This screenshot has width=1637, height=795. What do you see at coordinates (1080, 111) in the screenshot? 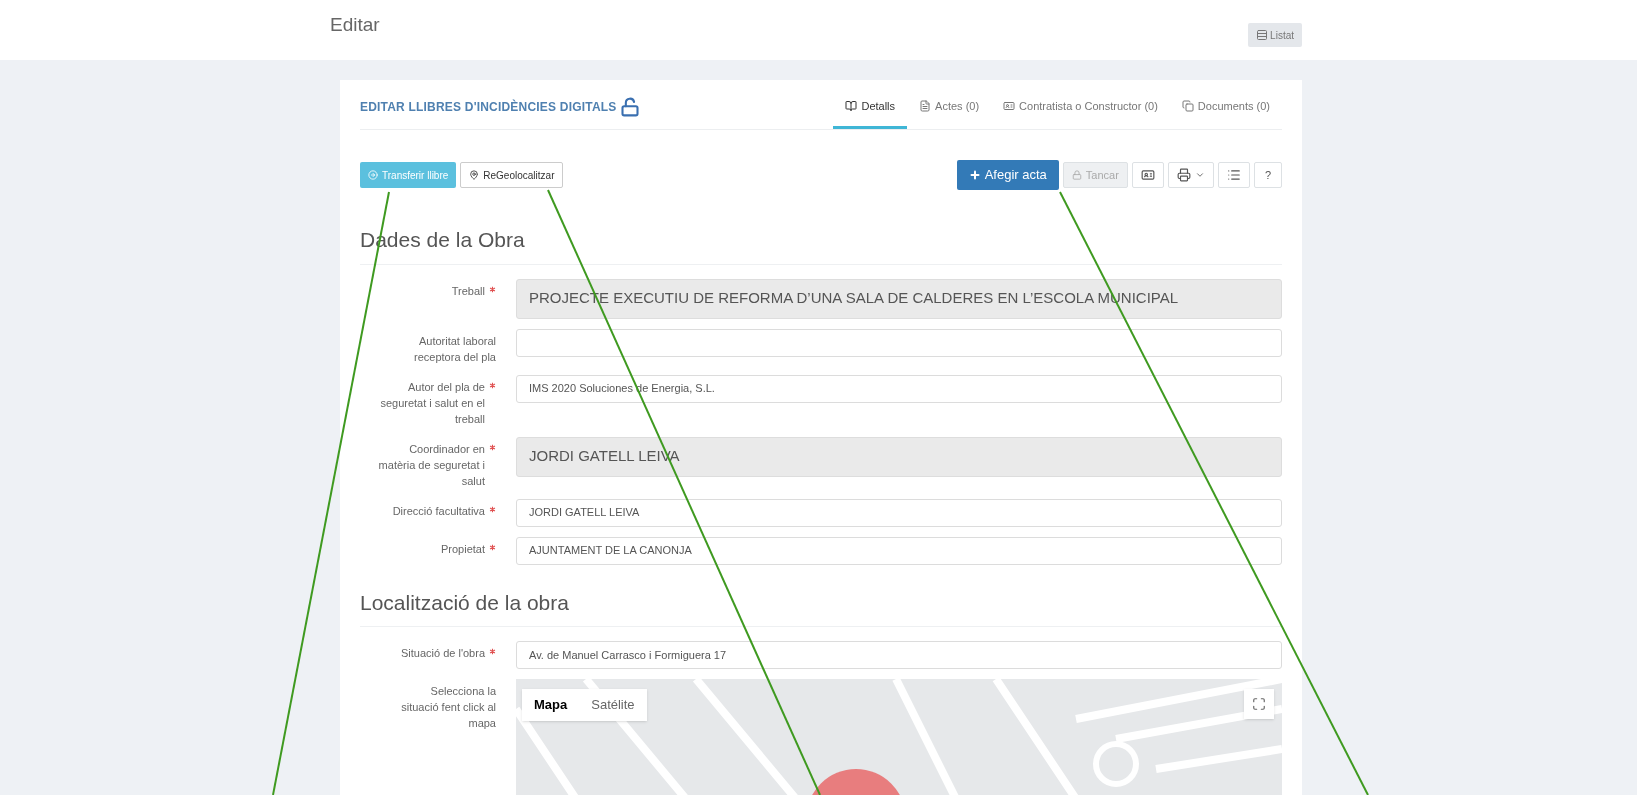
I see `tab: Contratista o Constructor (0)` at bounding box center [1080, 111].